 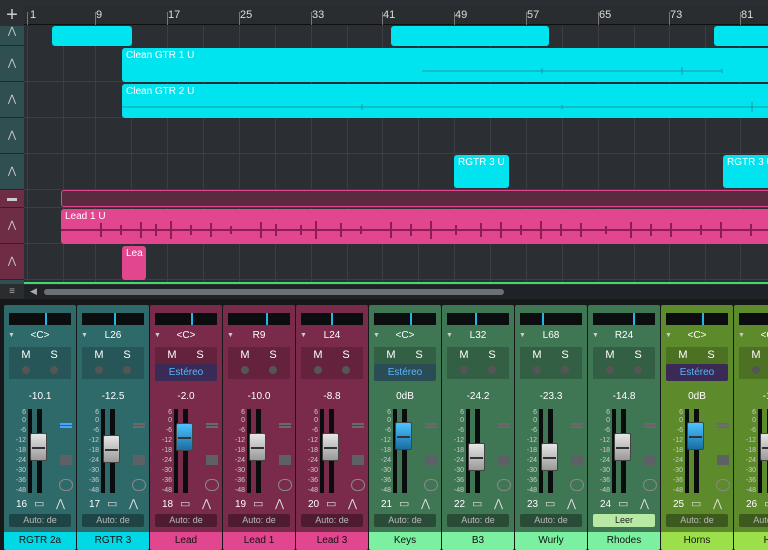 I want to click on channel-name: B3, so click(x=478, y=541).